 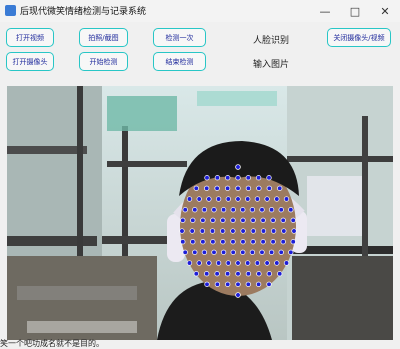 What do you see at coordinates (103, 61) in the screenshot?
I see `start-detect-button: 开始检测` at bounding box center [103, 61].